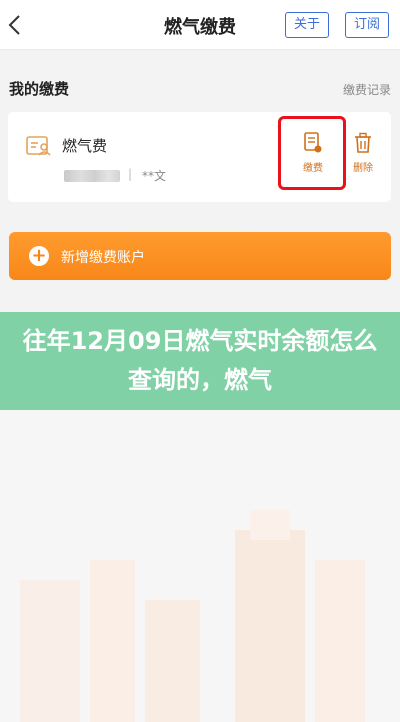  I want to click on plus-icon: +, so click(39, 256).